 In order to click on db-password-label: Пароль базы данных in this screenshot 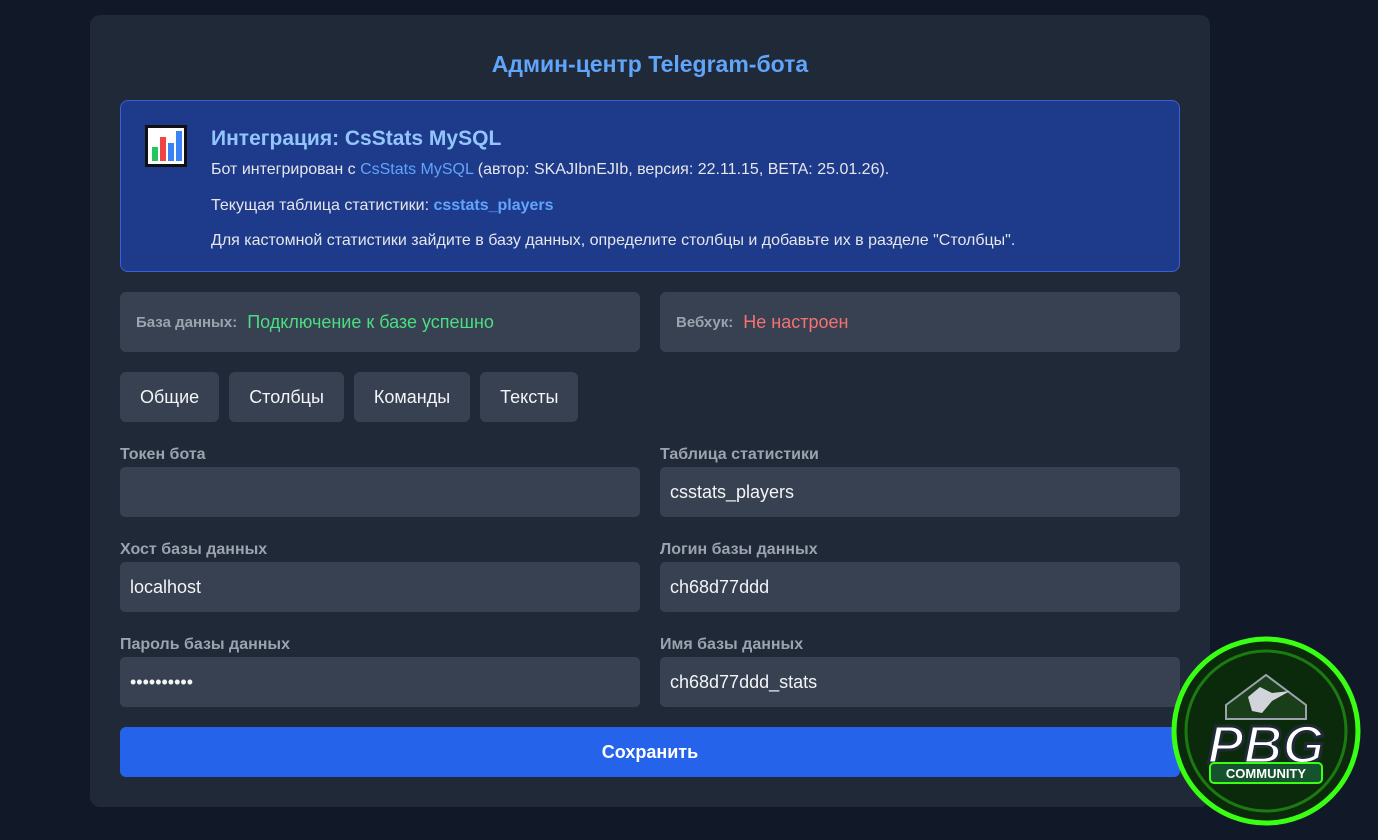, I will do `click(205, 644)`.